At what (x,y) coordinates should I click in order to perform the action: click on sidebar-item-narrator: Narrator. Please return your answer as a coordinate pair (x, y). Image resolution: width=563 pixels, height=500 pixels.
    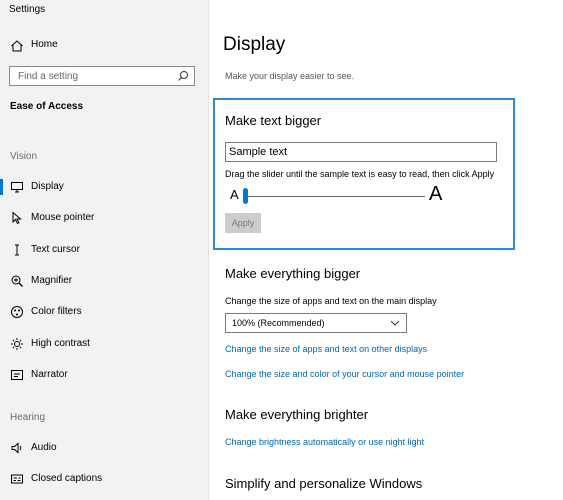
    Looking at the image, I should click on (104, 375).